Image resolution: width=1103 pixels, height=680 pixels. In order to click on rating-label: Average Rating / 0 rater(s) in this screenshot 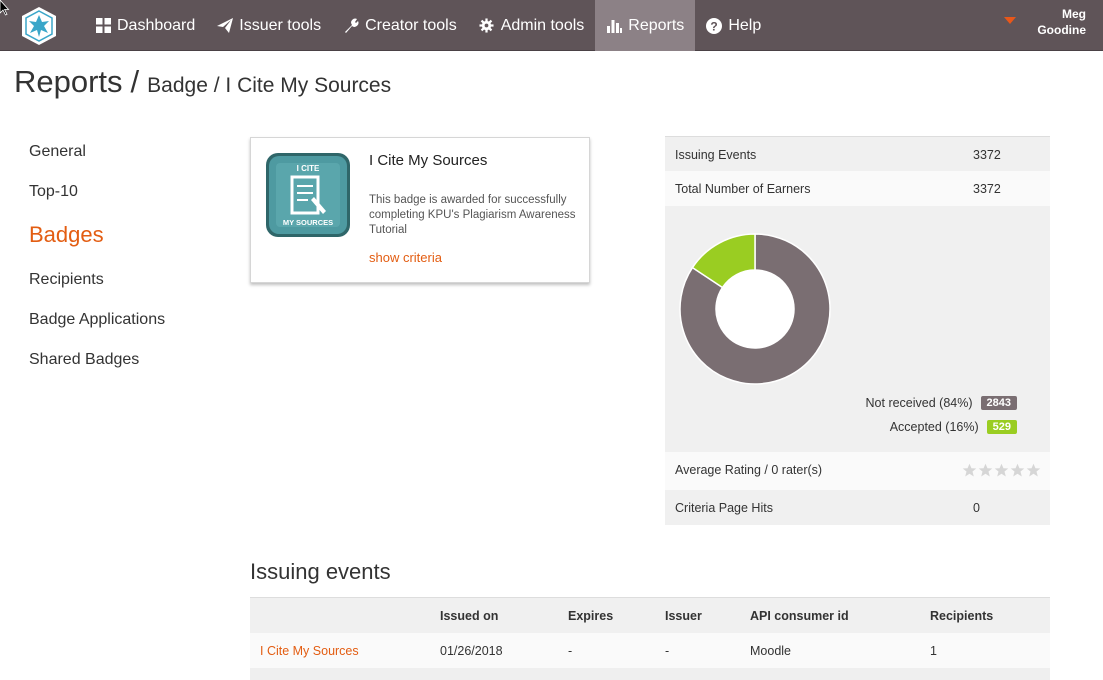, I will do `click(749, 470)`.